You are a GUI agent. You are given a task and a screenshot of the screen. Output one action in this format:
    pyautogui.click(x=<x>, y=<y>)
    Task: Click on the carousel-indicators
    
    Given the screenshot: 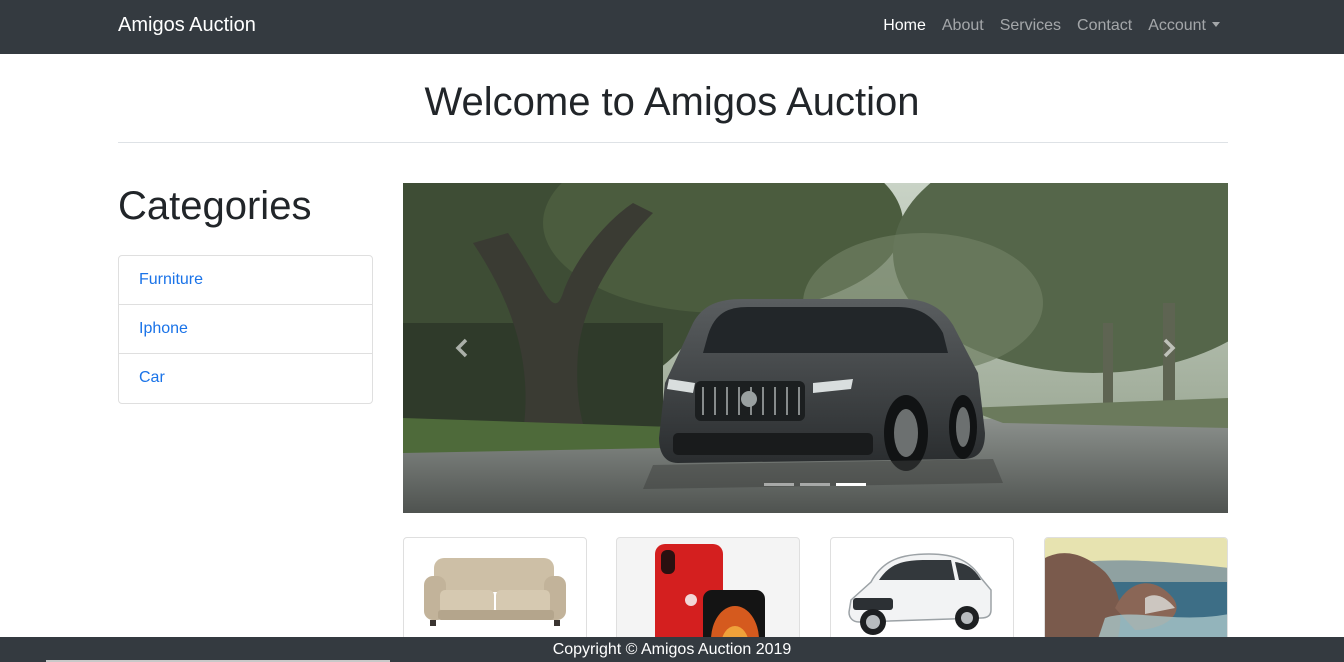 What is the action you would take?
    pyautogui.click(x=815, y=484)
    